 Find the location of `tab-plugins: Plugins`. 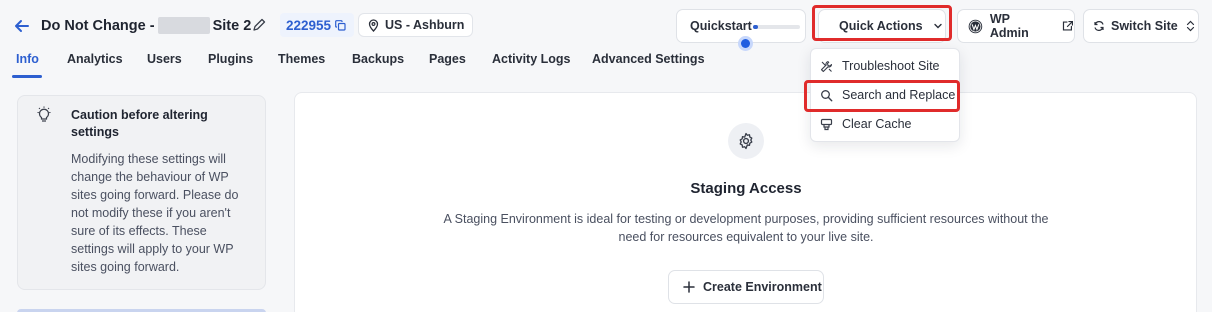

tab-plugins: Plugins is located at coordinates (230, 59).